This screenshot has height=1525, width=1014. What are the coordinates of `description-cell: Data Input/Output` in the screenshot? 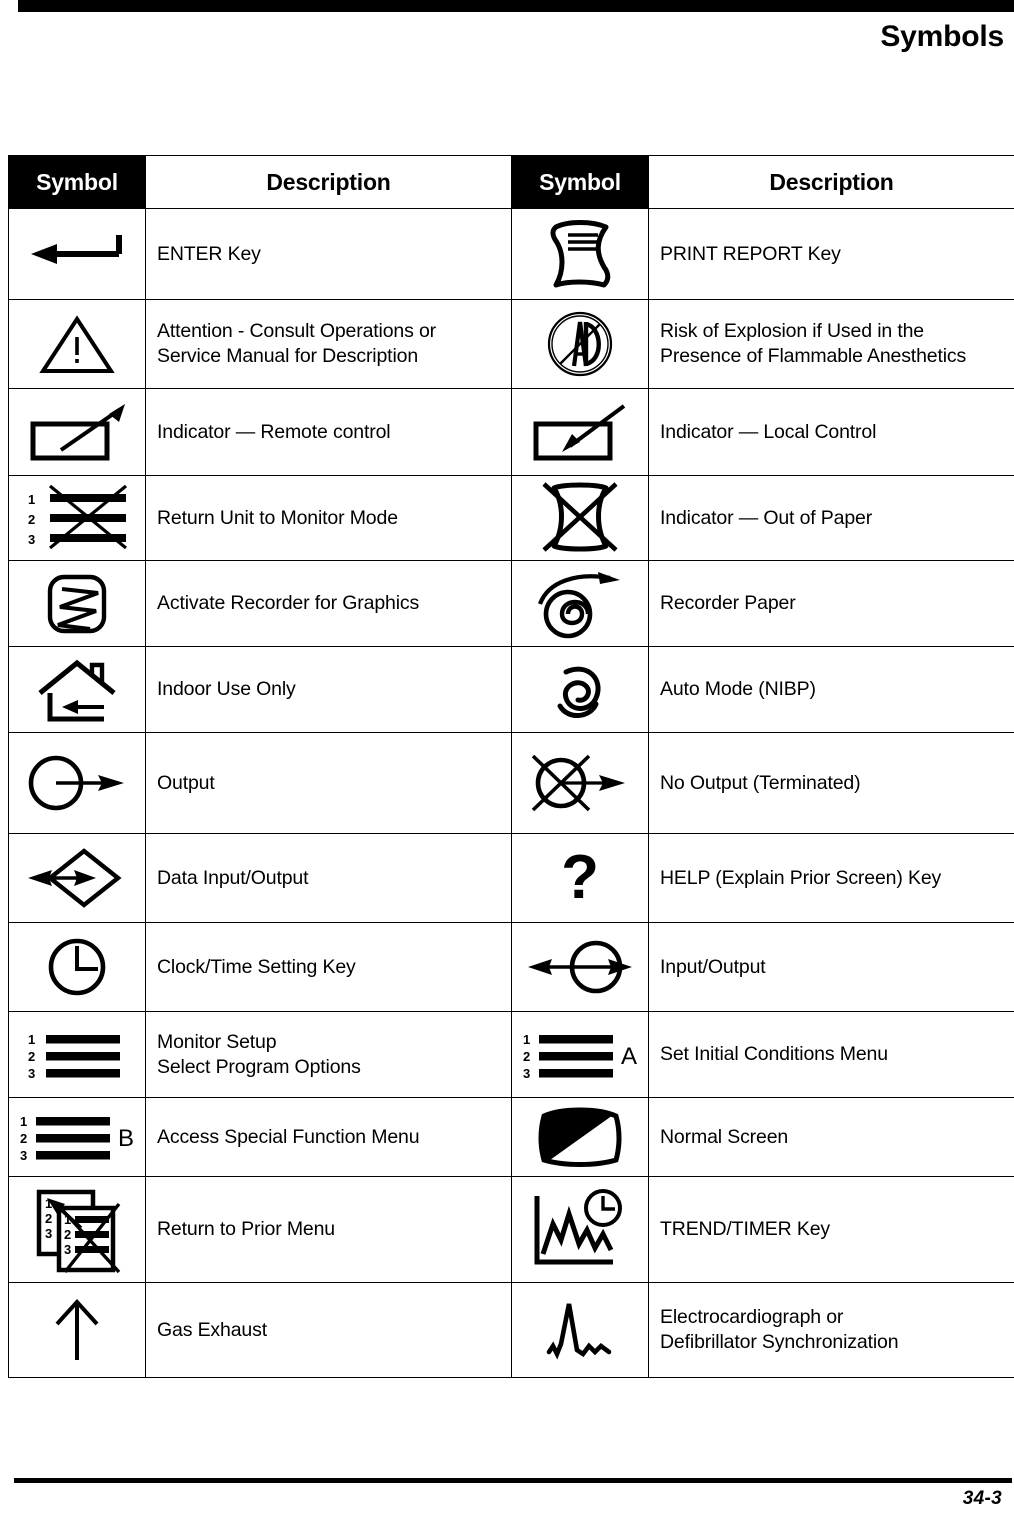 It's located at (328, 878).